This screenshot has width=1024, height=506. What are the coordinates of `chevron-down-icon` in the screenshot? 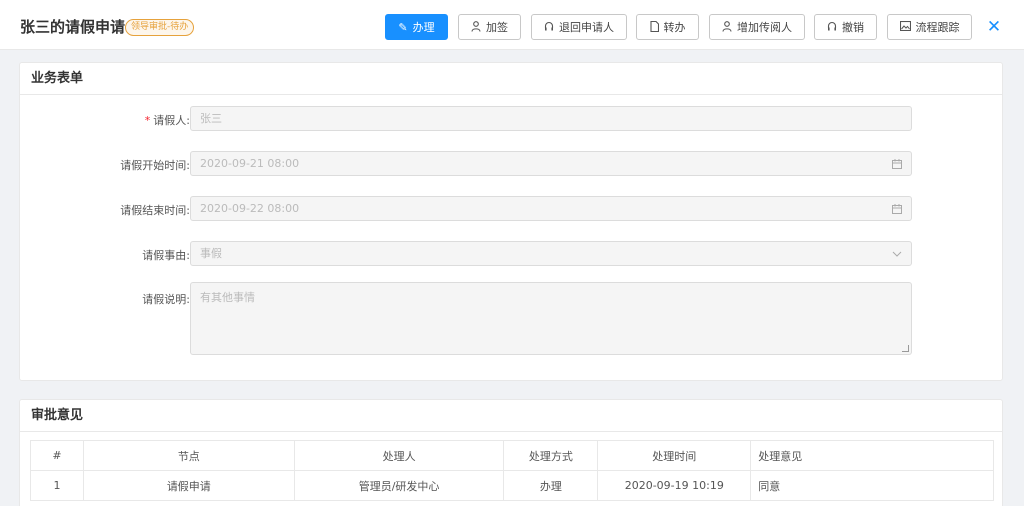 It's located at (897, 254).